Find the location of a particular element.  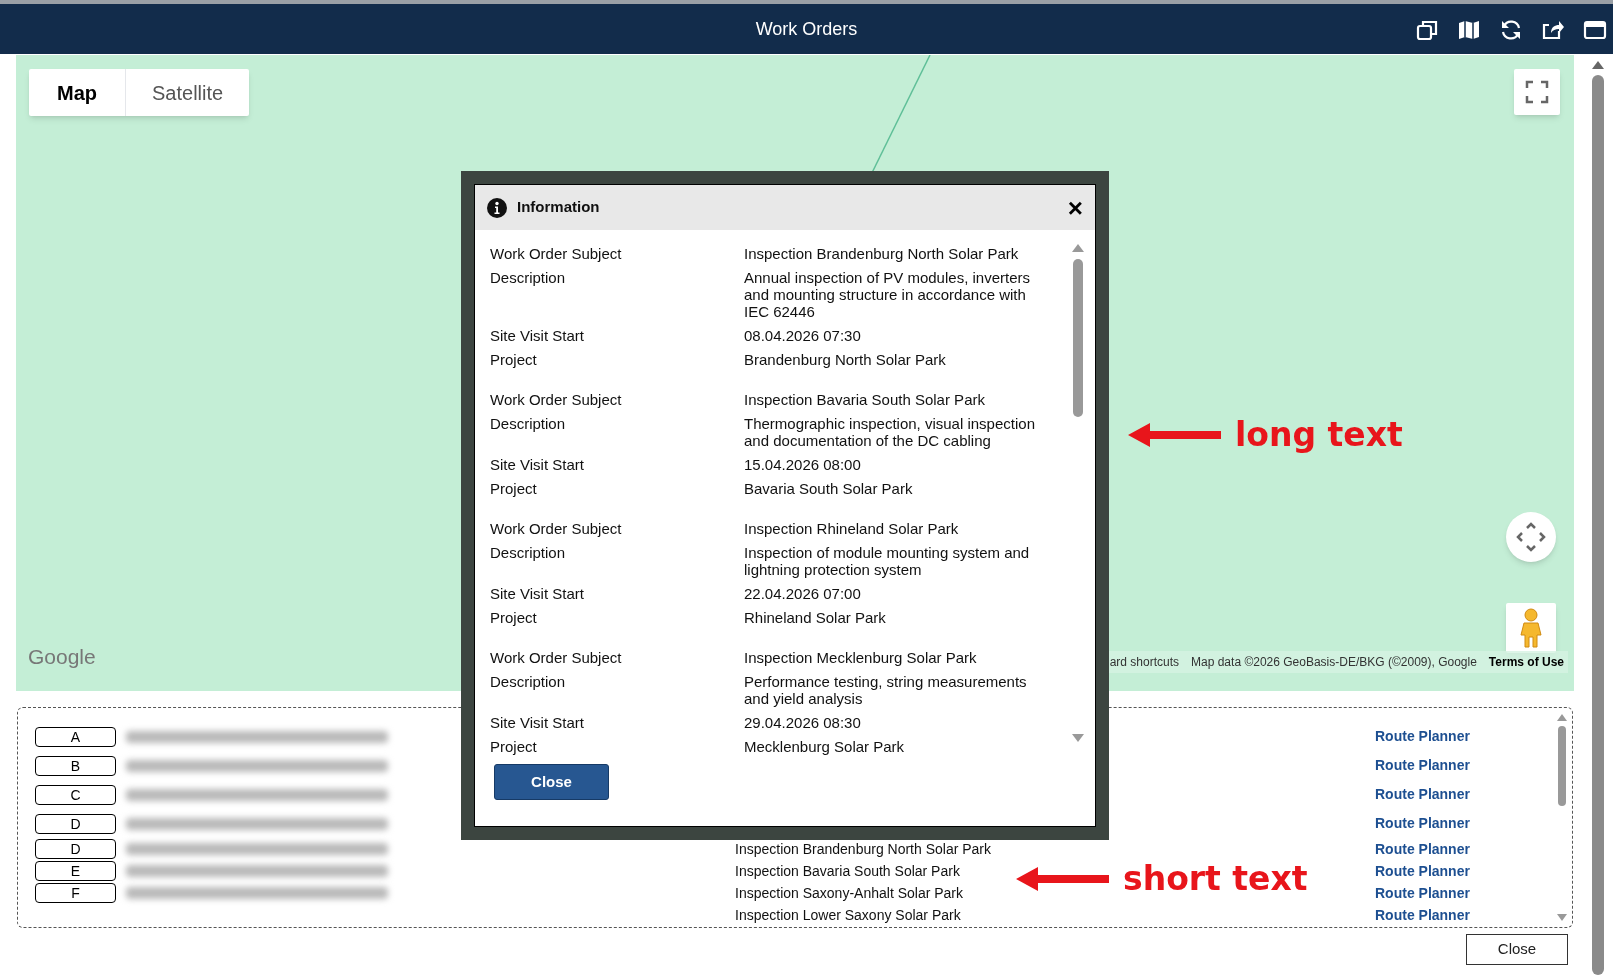

subject-text: Inspection Bavaria South Solar Park is located at coordinates (847, 871).